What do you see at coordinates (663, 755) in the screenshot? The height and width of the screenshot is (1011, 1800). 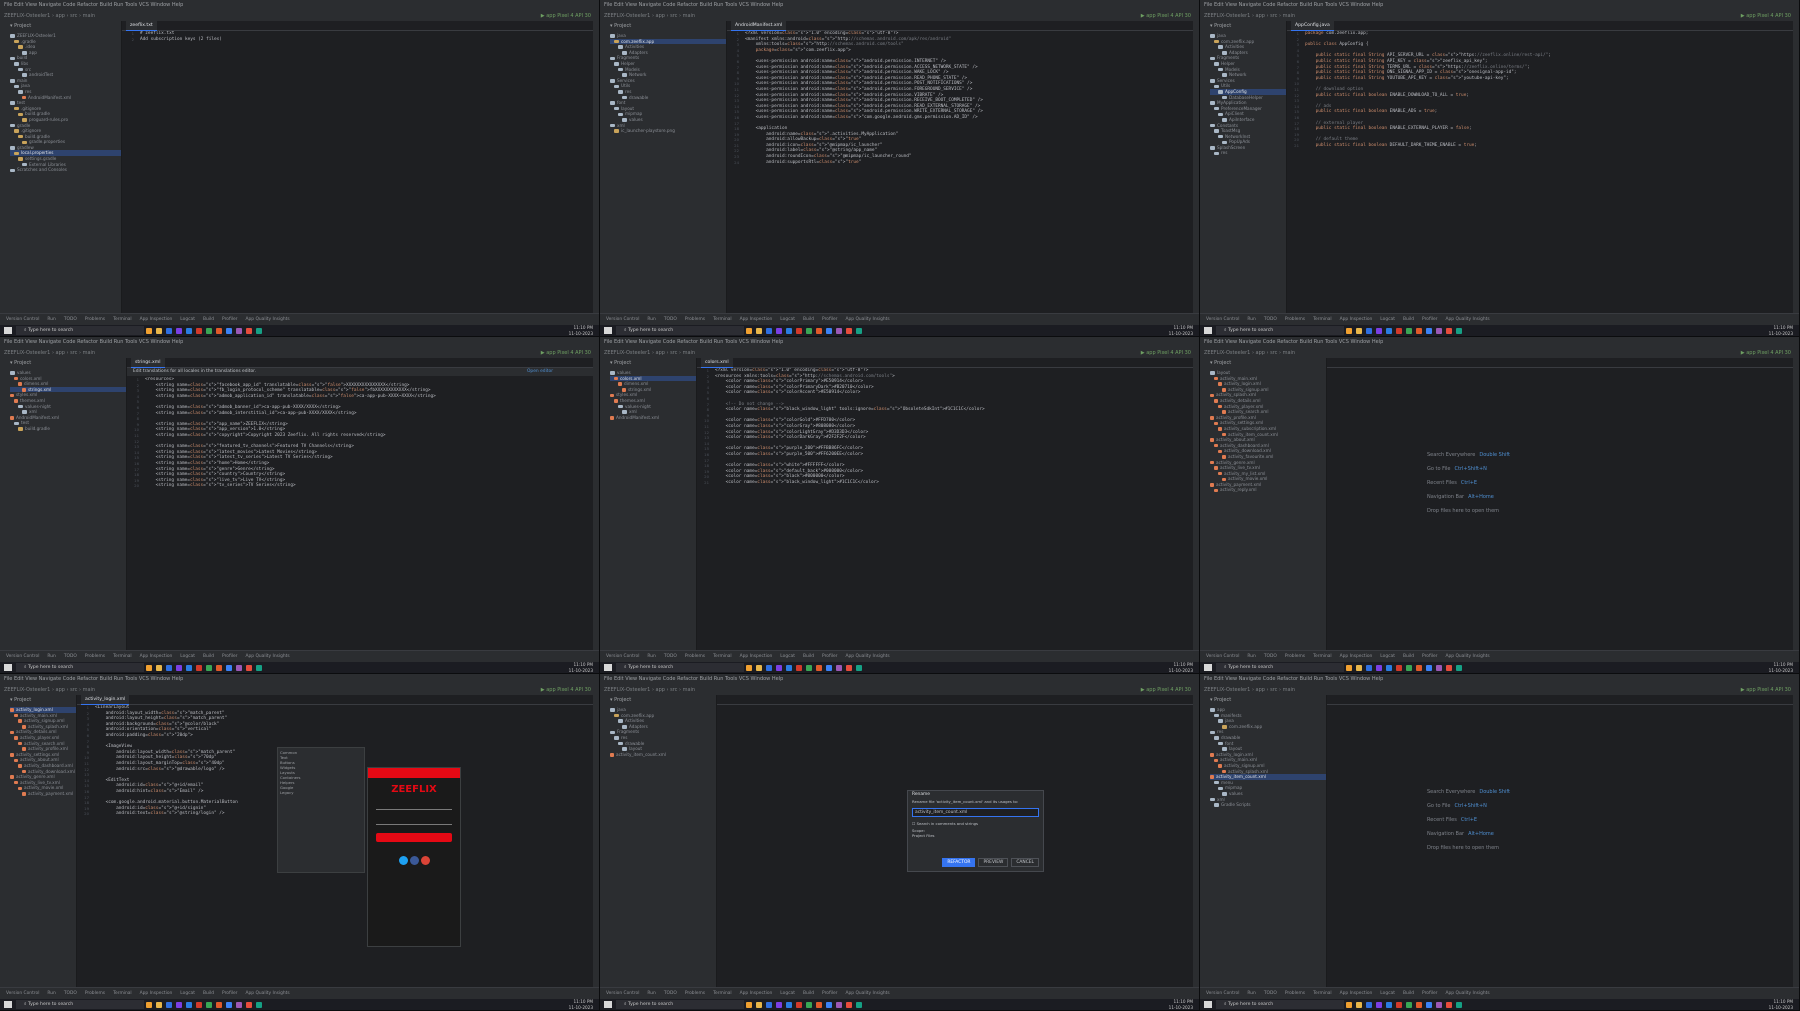 I see `tree-item: activity_item_count.xml` at bounding box center [663, 755].